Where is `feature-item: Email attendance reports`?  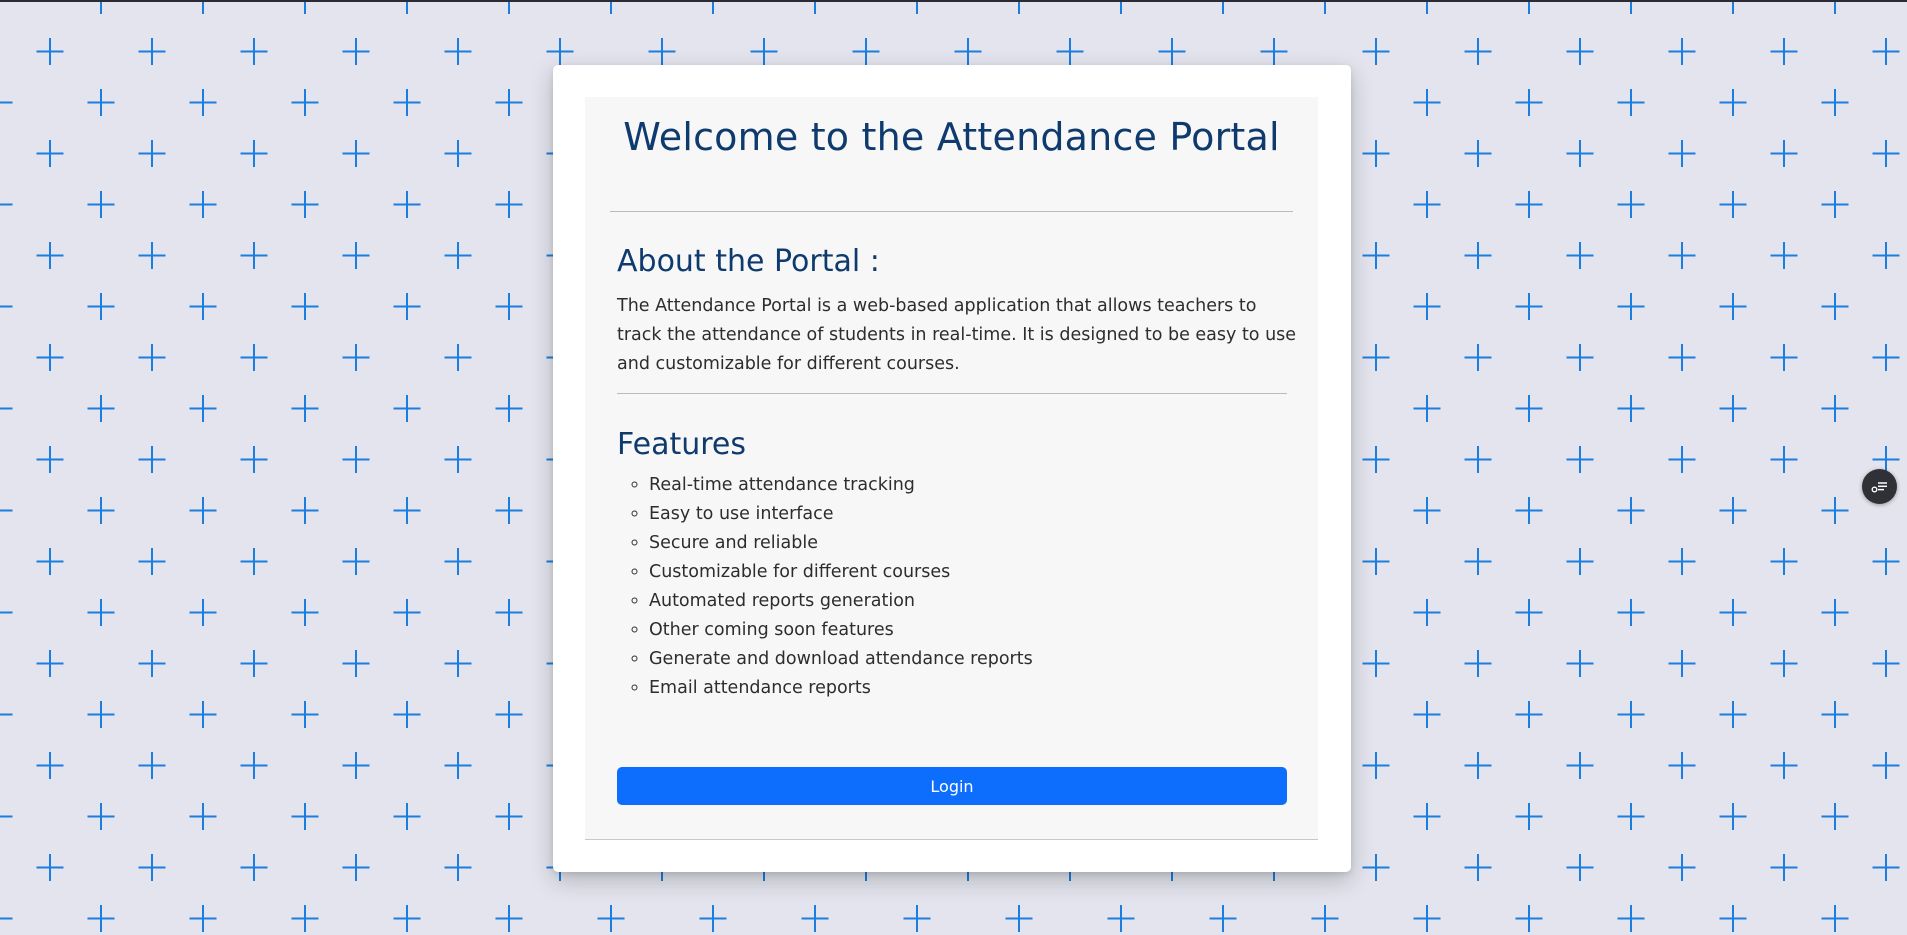 feature-item: Email attendance reports is located at coordinates (841, 688).